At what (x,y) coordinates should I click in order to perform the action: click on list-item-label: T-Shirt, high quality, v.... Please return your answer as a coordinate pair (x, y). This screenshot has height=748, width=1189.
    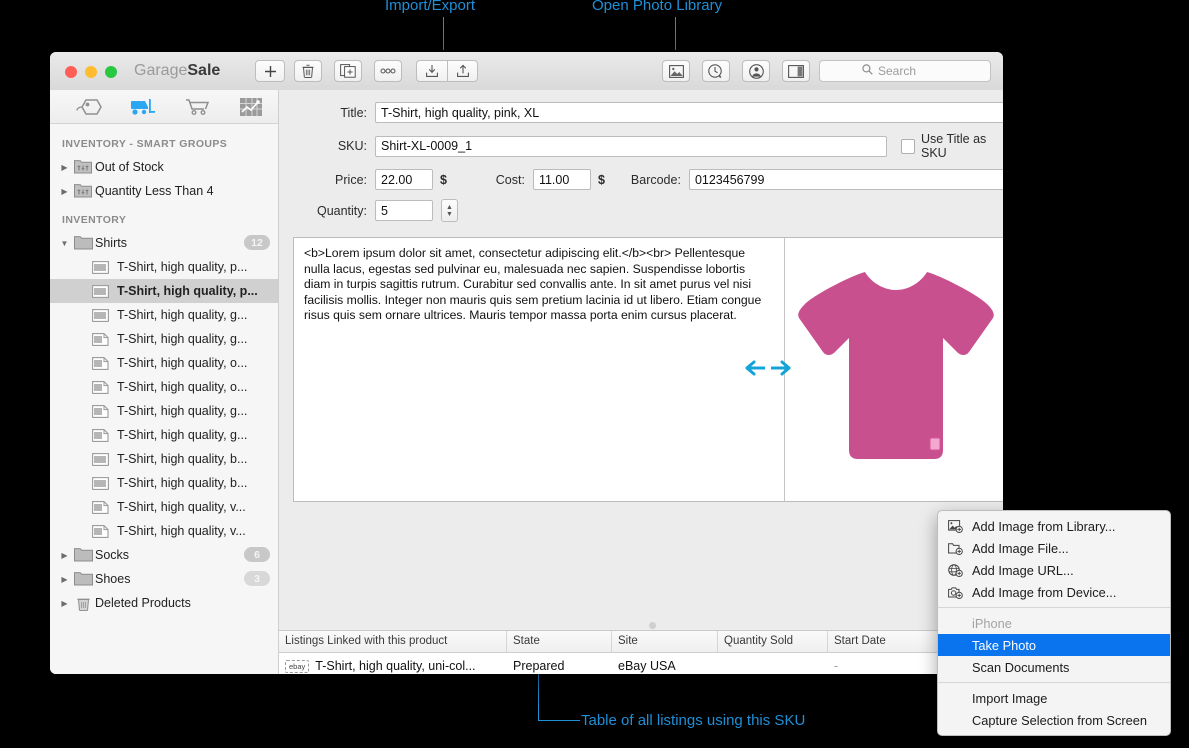
    Looking at the image, I should click on (181, 507).